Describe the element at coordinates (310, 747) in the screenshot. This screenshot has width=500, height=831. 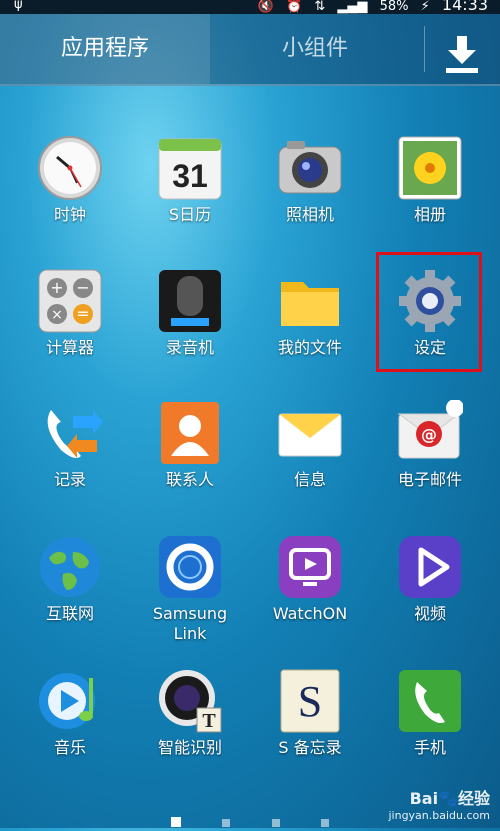
I see `app-label: S 备忘录` at that location.